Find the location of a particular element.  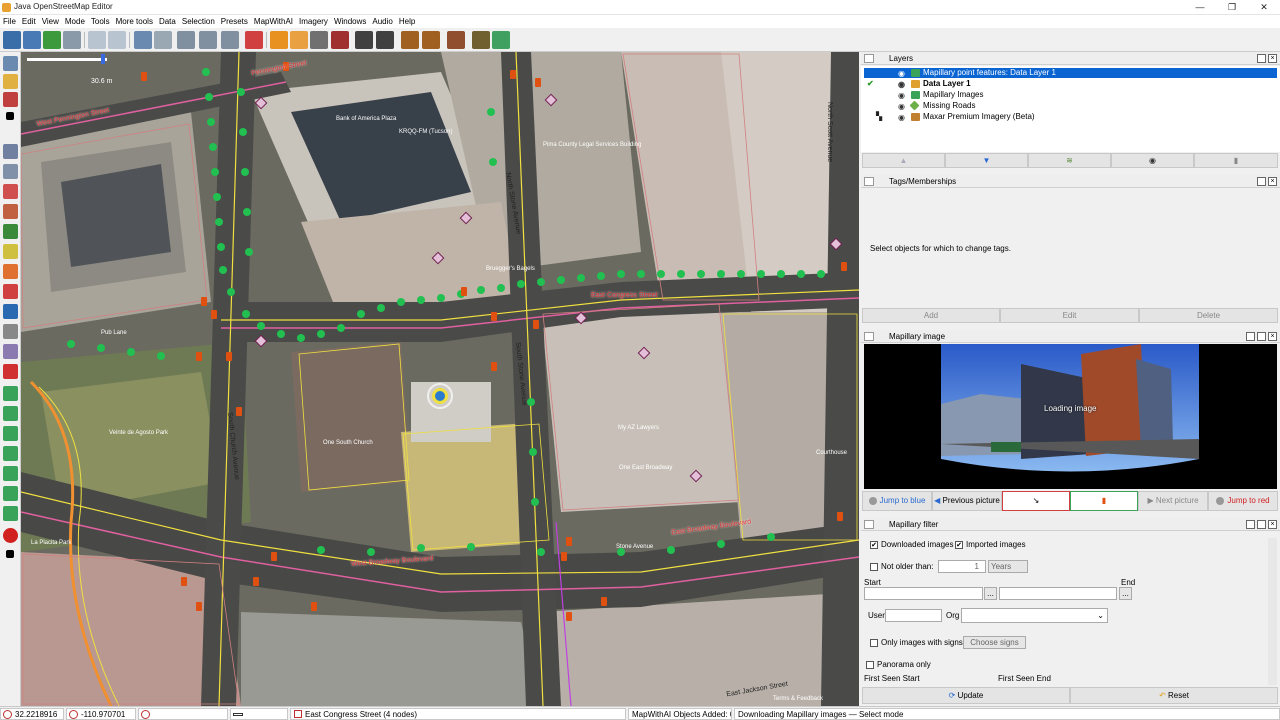

mapillary-icon is located at coordinates (10, 393).